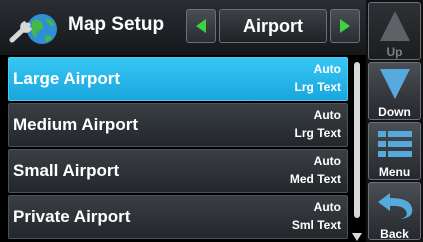 The height and width of the screenshot is (242, 423). I want to click on up-button-label: Up, so click(394, 52).